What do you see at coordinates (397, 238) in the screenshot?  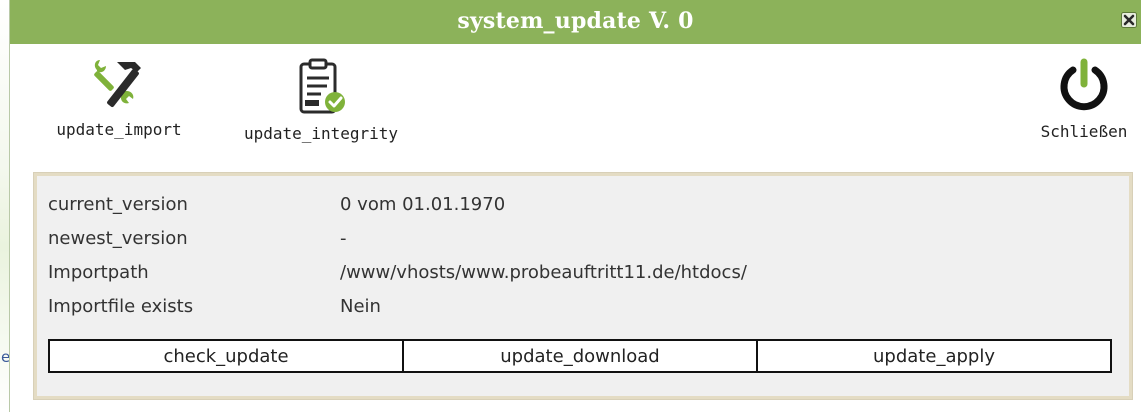 I see `info-row-newest-version: newest_version -` at bounding box center [397, 238].